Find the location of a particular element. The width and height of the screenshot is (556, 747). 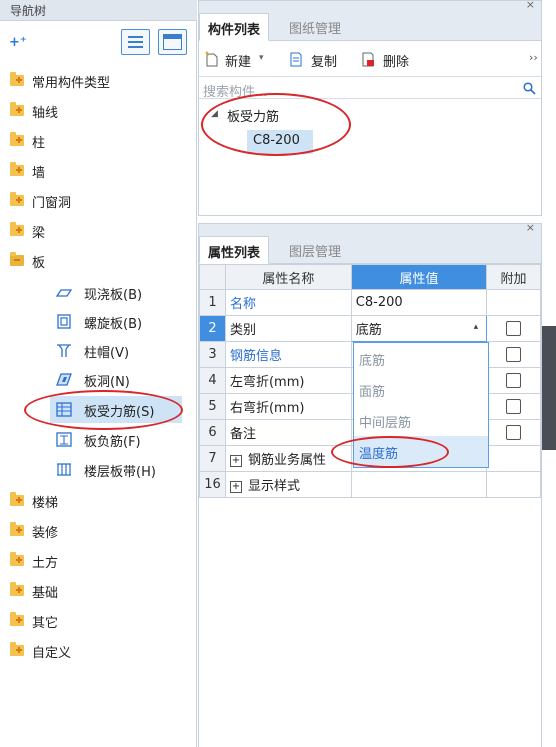

nav-title: 导航树 is located at coordinates (98, 10).